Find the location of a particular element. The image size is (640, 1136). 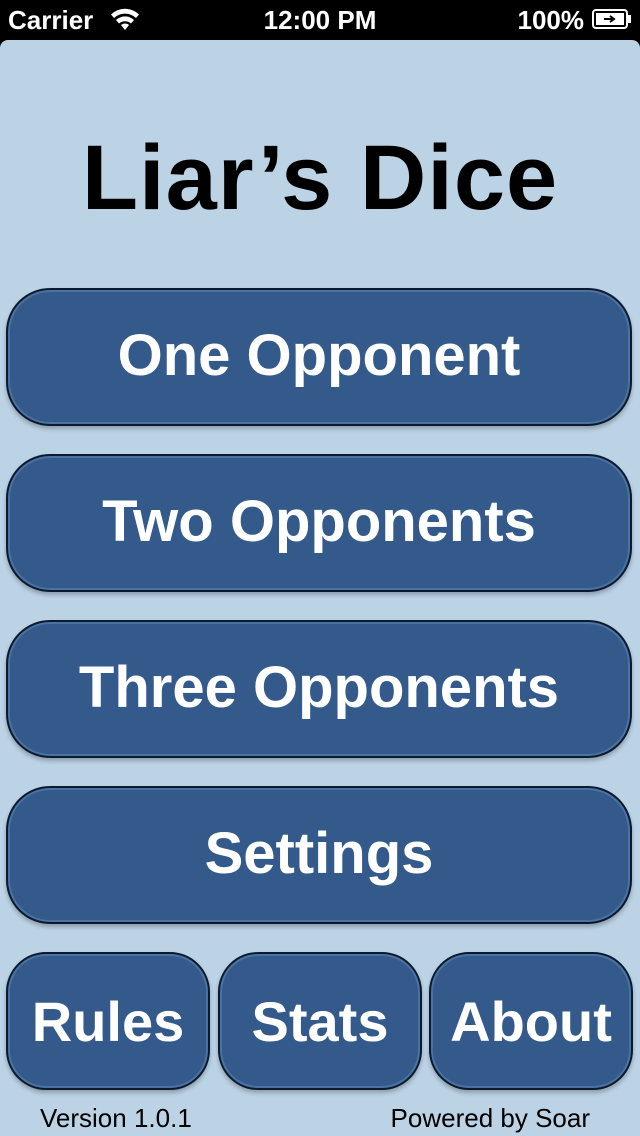

two-opponents-button: Two Opponents is located at coordinates (319, 523).